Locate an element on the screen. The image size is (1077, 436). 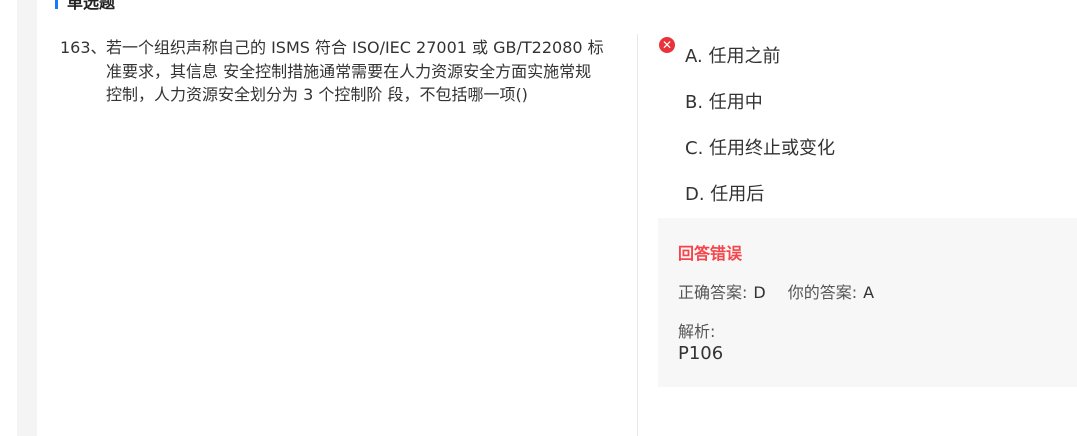
column-divider is located at coordinates (637, 235).